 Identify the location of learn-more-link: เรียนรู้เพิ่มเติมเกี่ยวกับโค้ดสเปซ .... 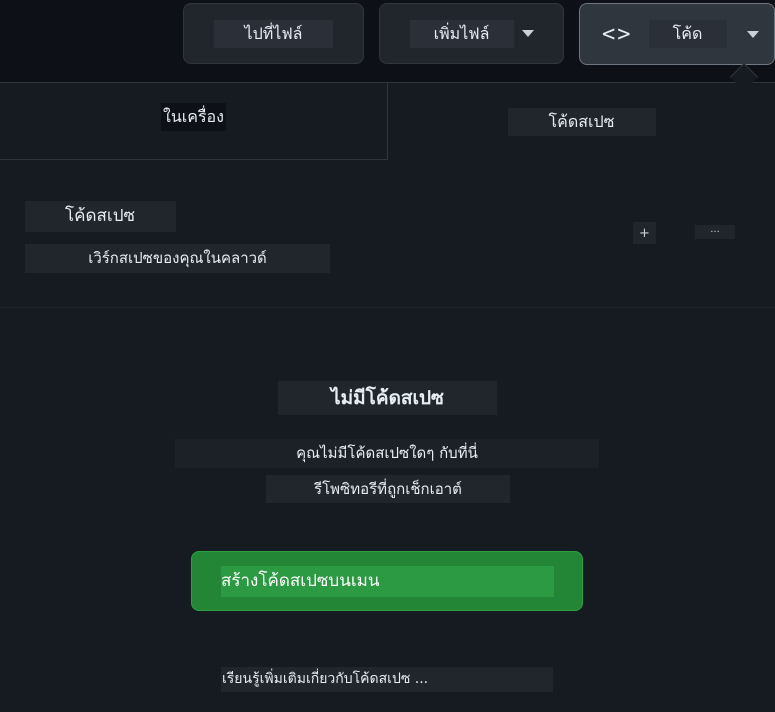
(387, 679).